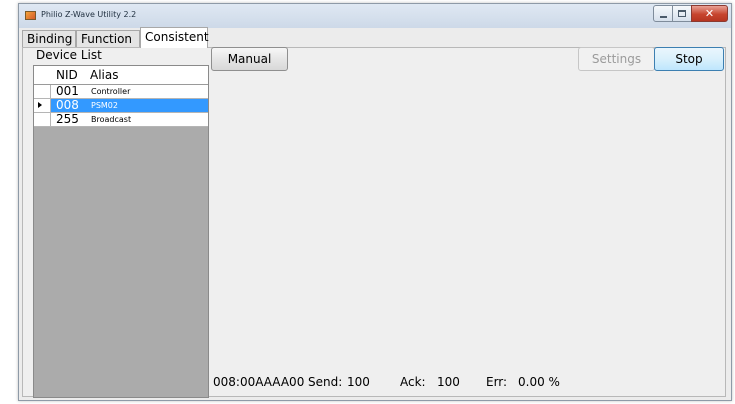 This screenshot has height=404, width=735. What do you see at coordinates (69, 55) in the screenshot?
I see `device-list-title: Device List` at bounding box center [69, 55].